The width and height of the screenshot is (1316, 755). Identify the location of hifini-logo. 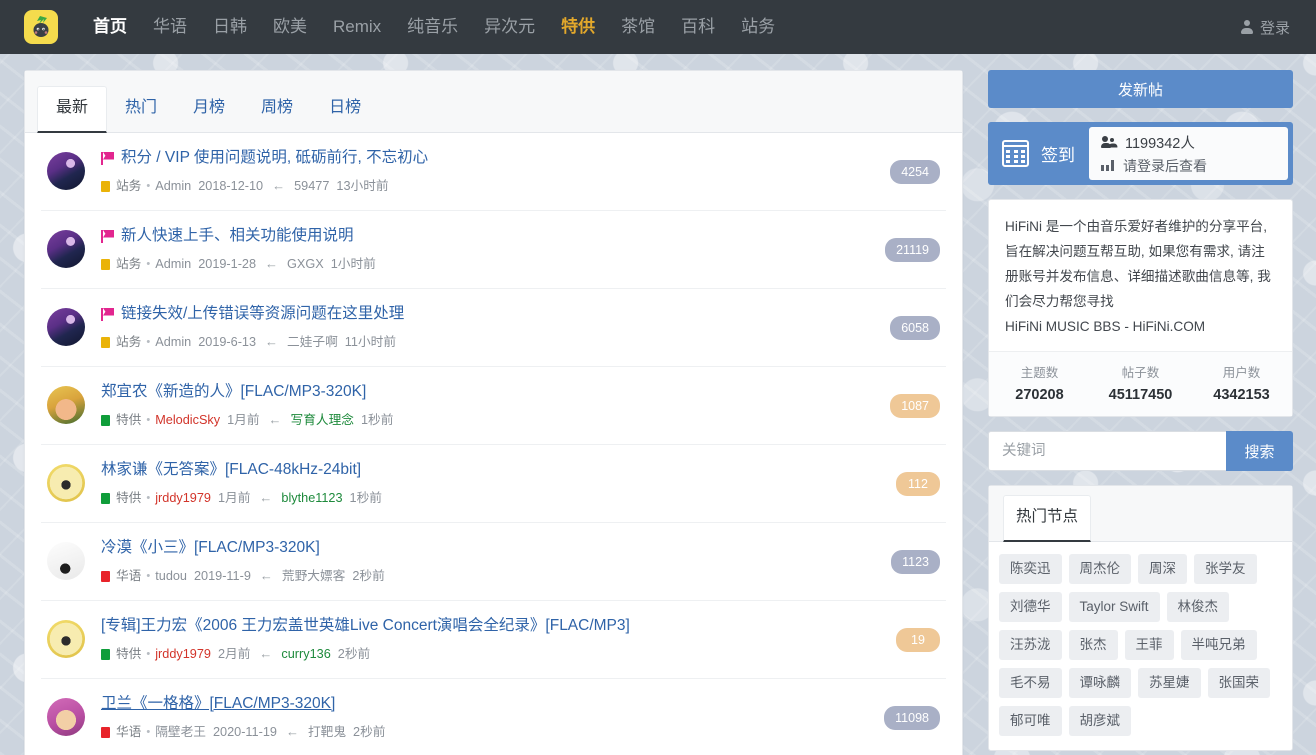
(41, 27).